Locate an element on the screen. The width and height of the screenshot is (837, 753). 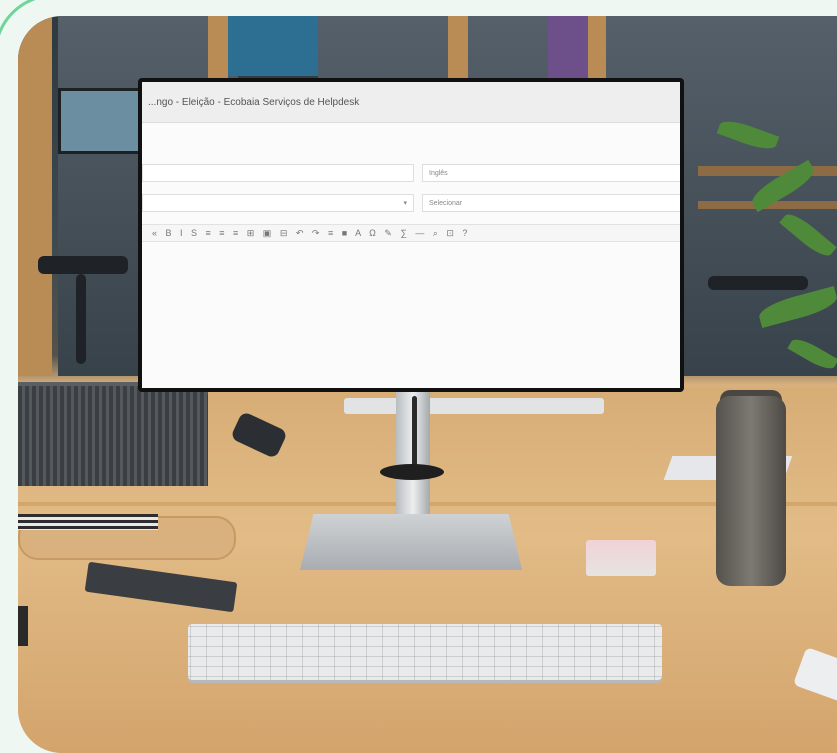
background-purple-panel is located at coordinates (568, 51).